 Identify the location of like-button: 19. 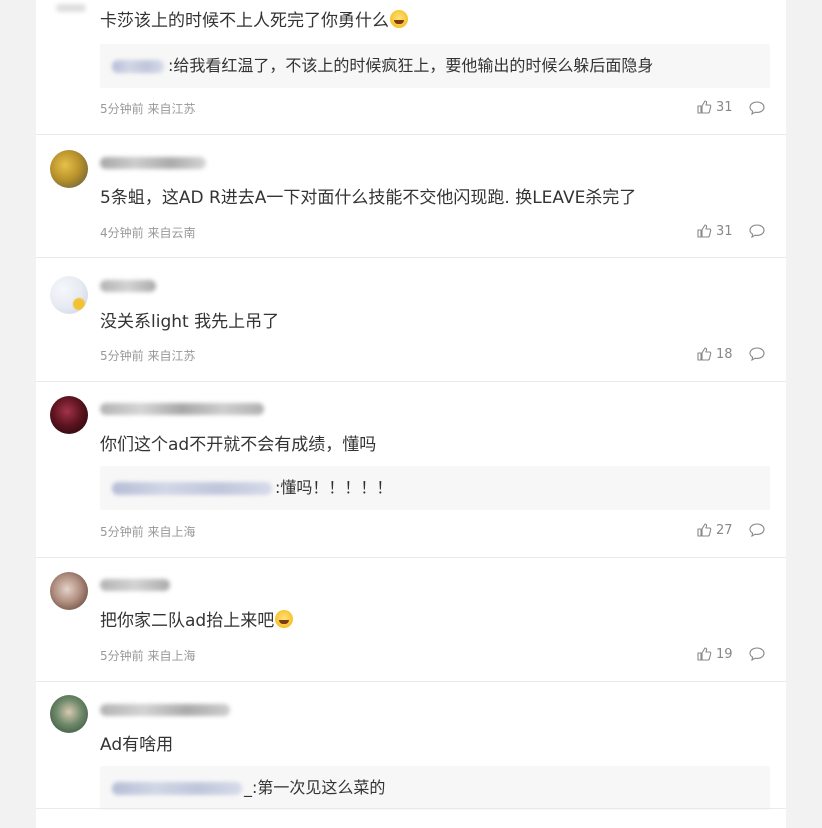
(714, 654).